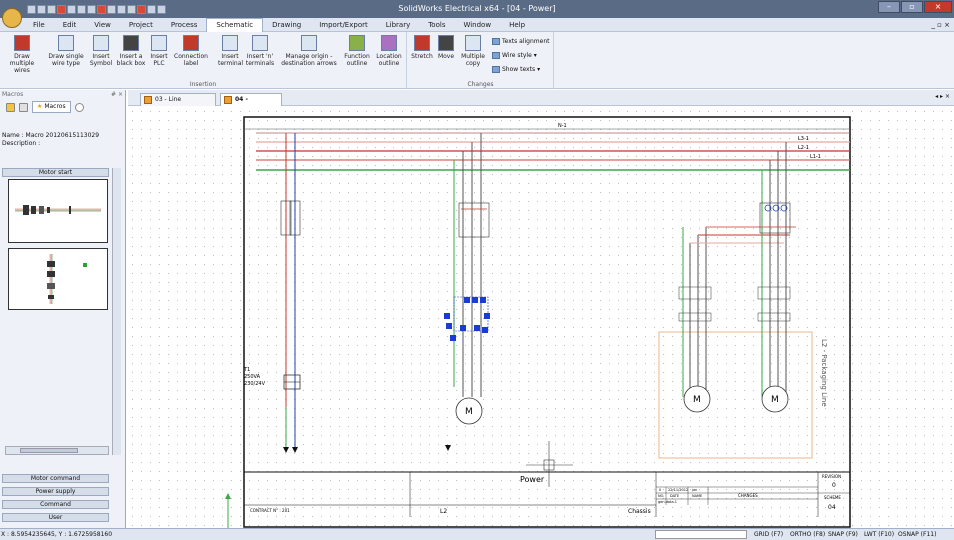 The height and width of the screenshot is (540, 954). I want to click on multiple-copy-button: Multiple copy, so click(473, 51).